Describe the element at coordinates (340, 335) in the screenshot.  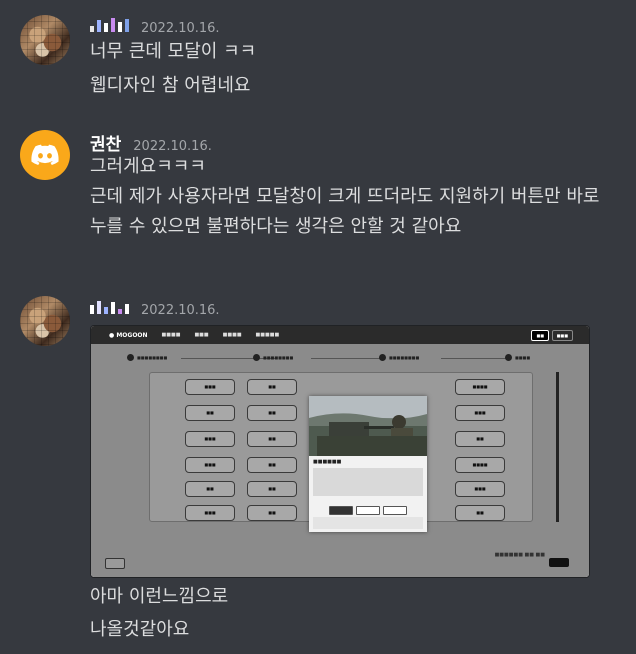
I see `mockup-navbar: ● MOGOON ■■■■ ■■■ ■■■■ ■■■■■ ■■ ■■■` at that location.